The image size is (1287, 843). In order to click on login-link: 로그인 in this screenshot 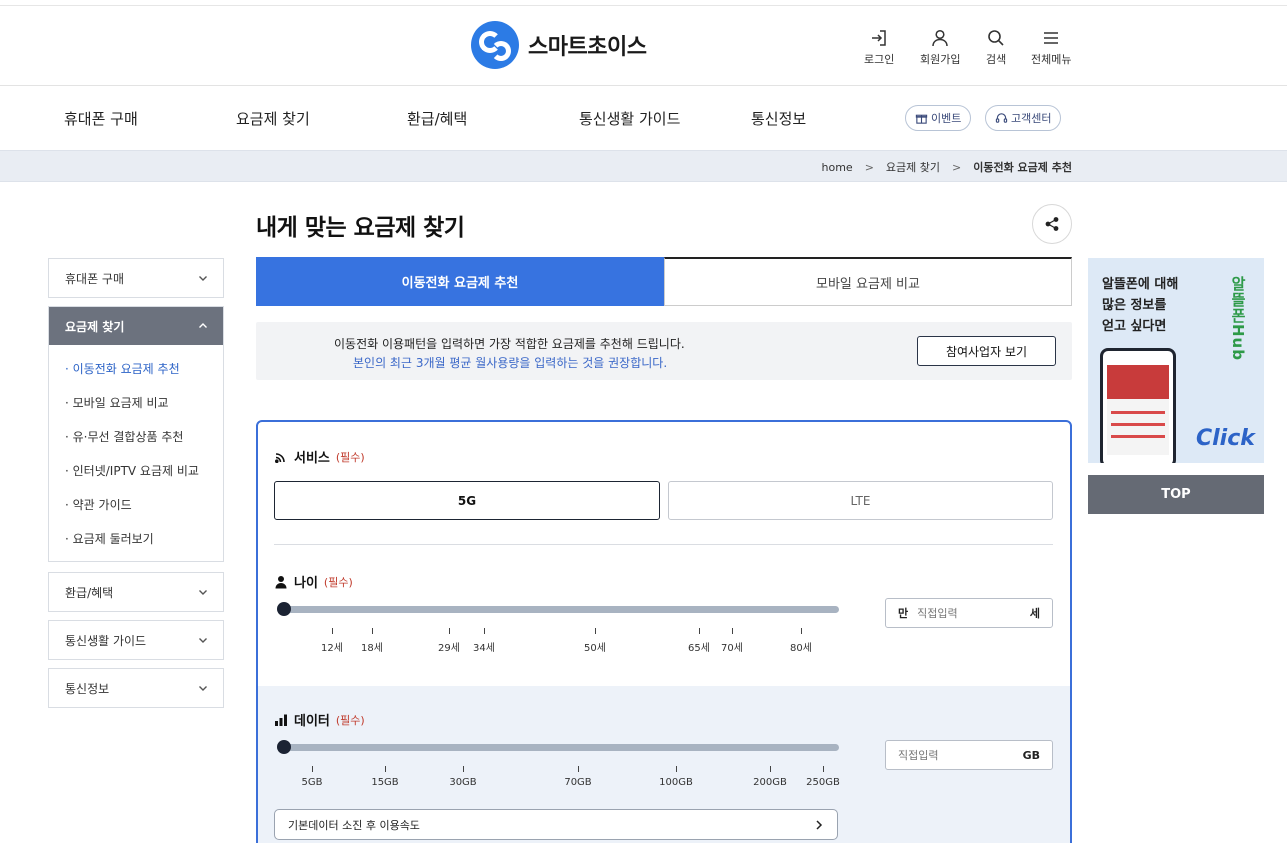, I will do `click(879, 47)`.